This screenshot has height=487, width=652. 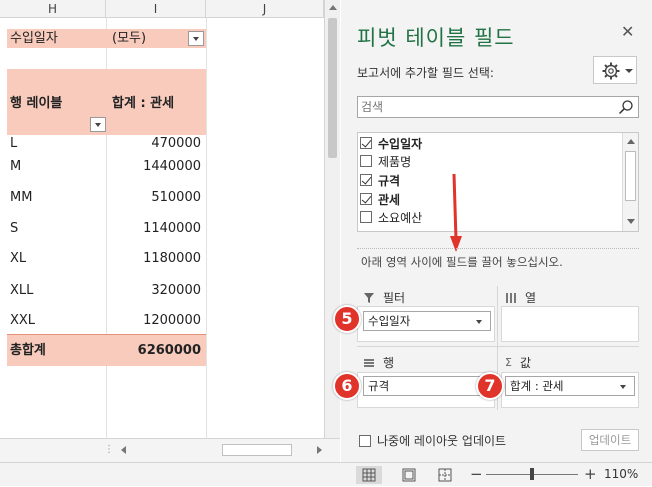 I want to click on row-value: 1140000, so click(x=172, y=228).